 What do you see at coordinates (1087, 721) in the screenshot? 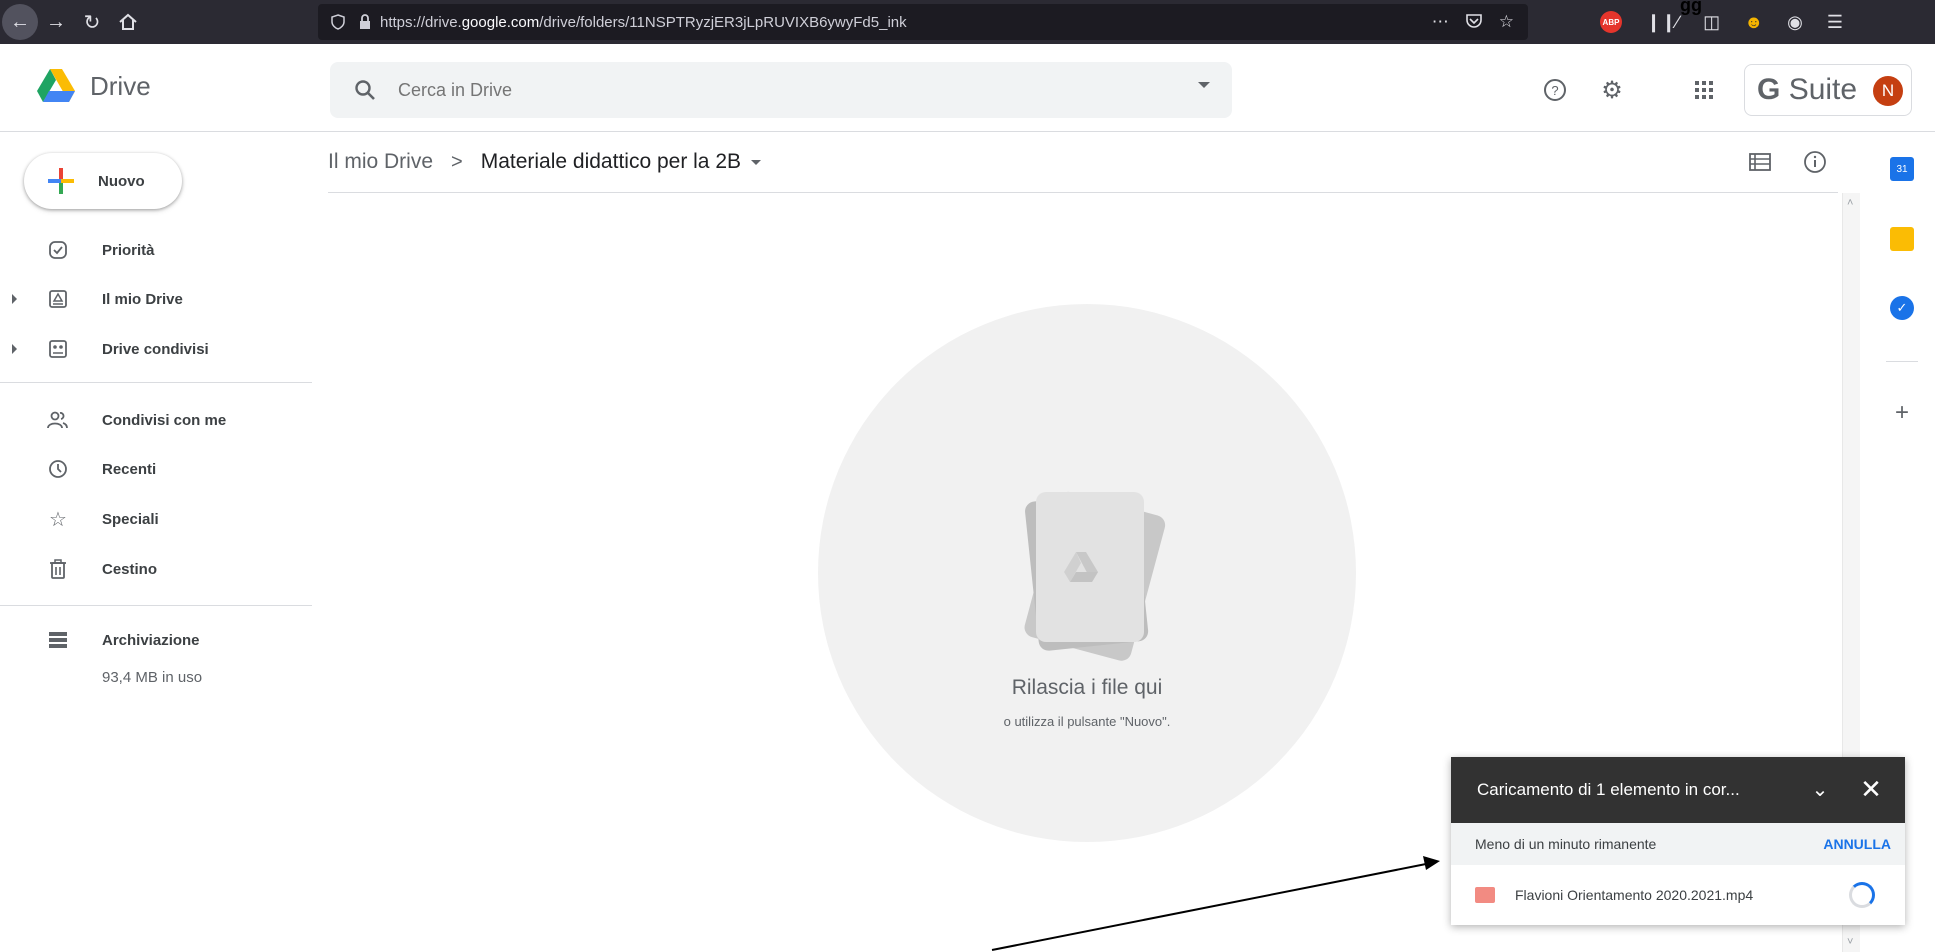
I see `drop-zone-subtitle: o utilizza il pulsante "Nuovo".` at bounding box center [1087, 721].